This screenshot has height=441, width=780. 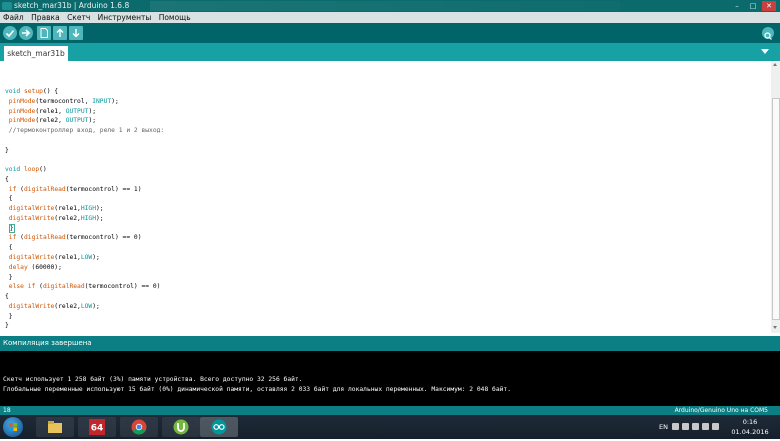 What do you see at coordinates (32, 91) in the screenshot?
I see `code-line-1: void setup() {` at bounding box center [32, 91].